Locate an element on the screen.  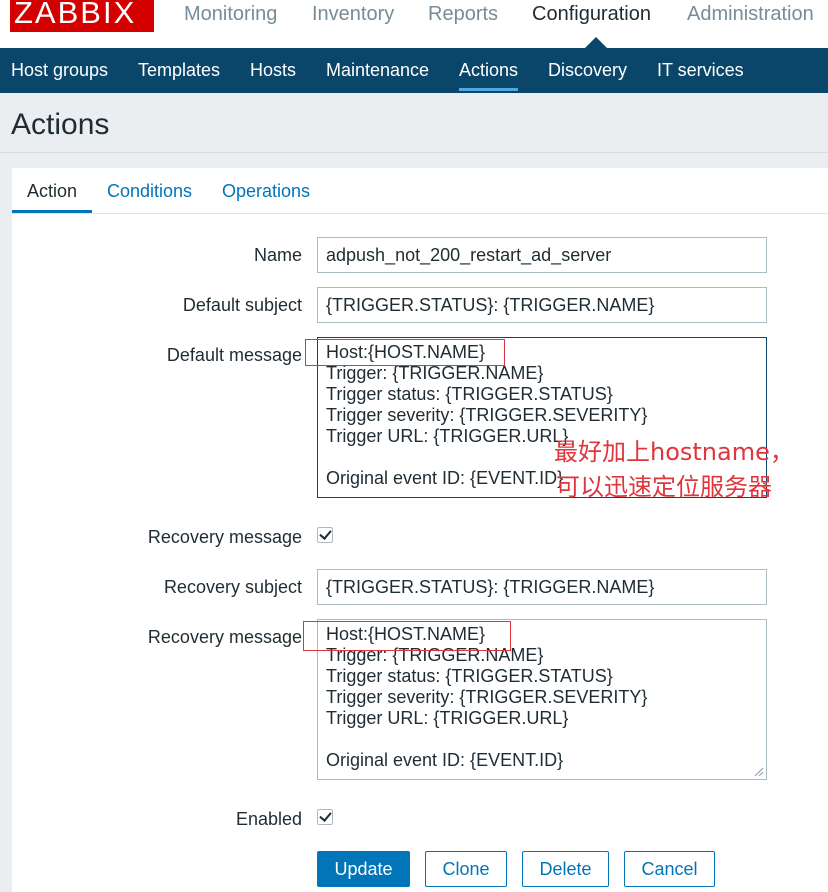
enabled-checkbox is located at coordinates (325, 817).